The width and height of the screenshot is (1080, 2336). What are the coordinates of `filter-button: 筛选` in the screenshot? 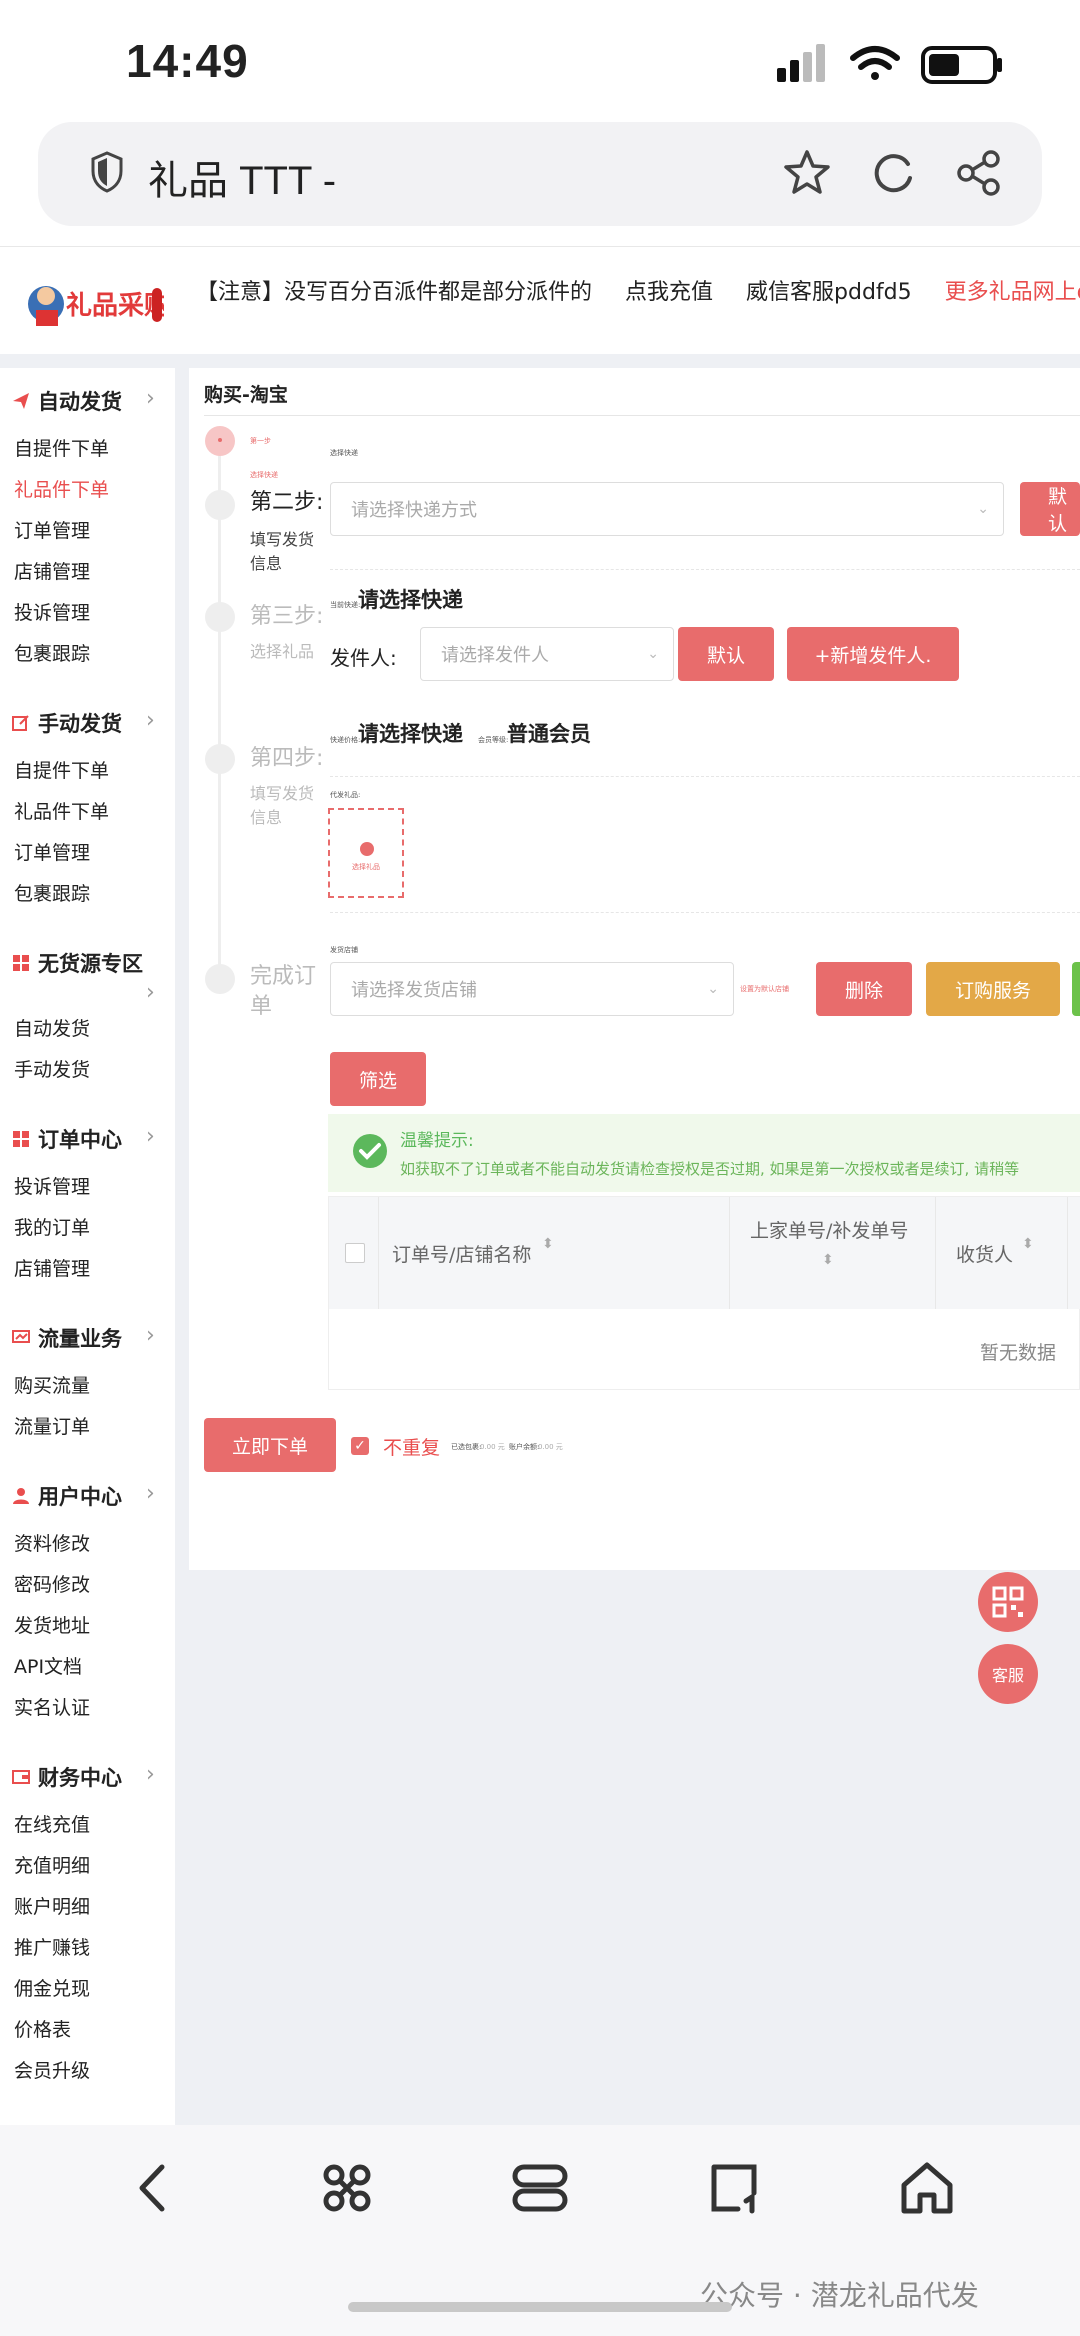 It's located at (378, 1079).